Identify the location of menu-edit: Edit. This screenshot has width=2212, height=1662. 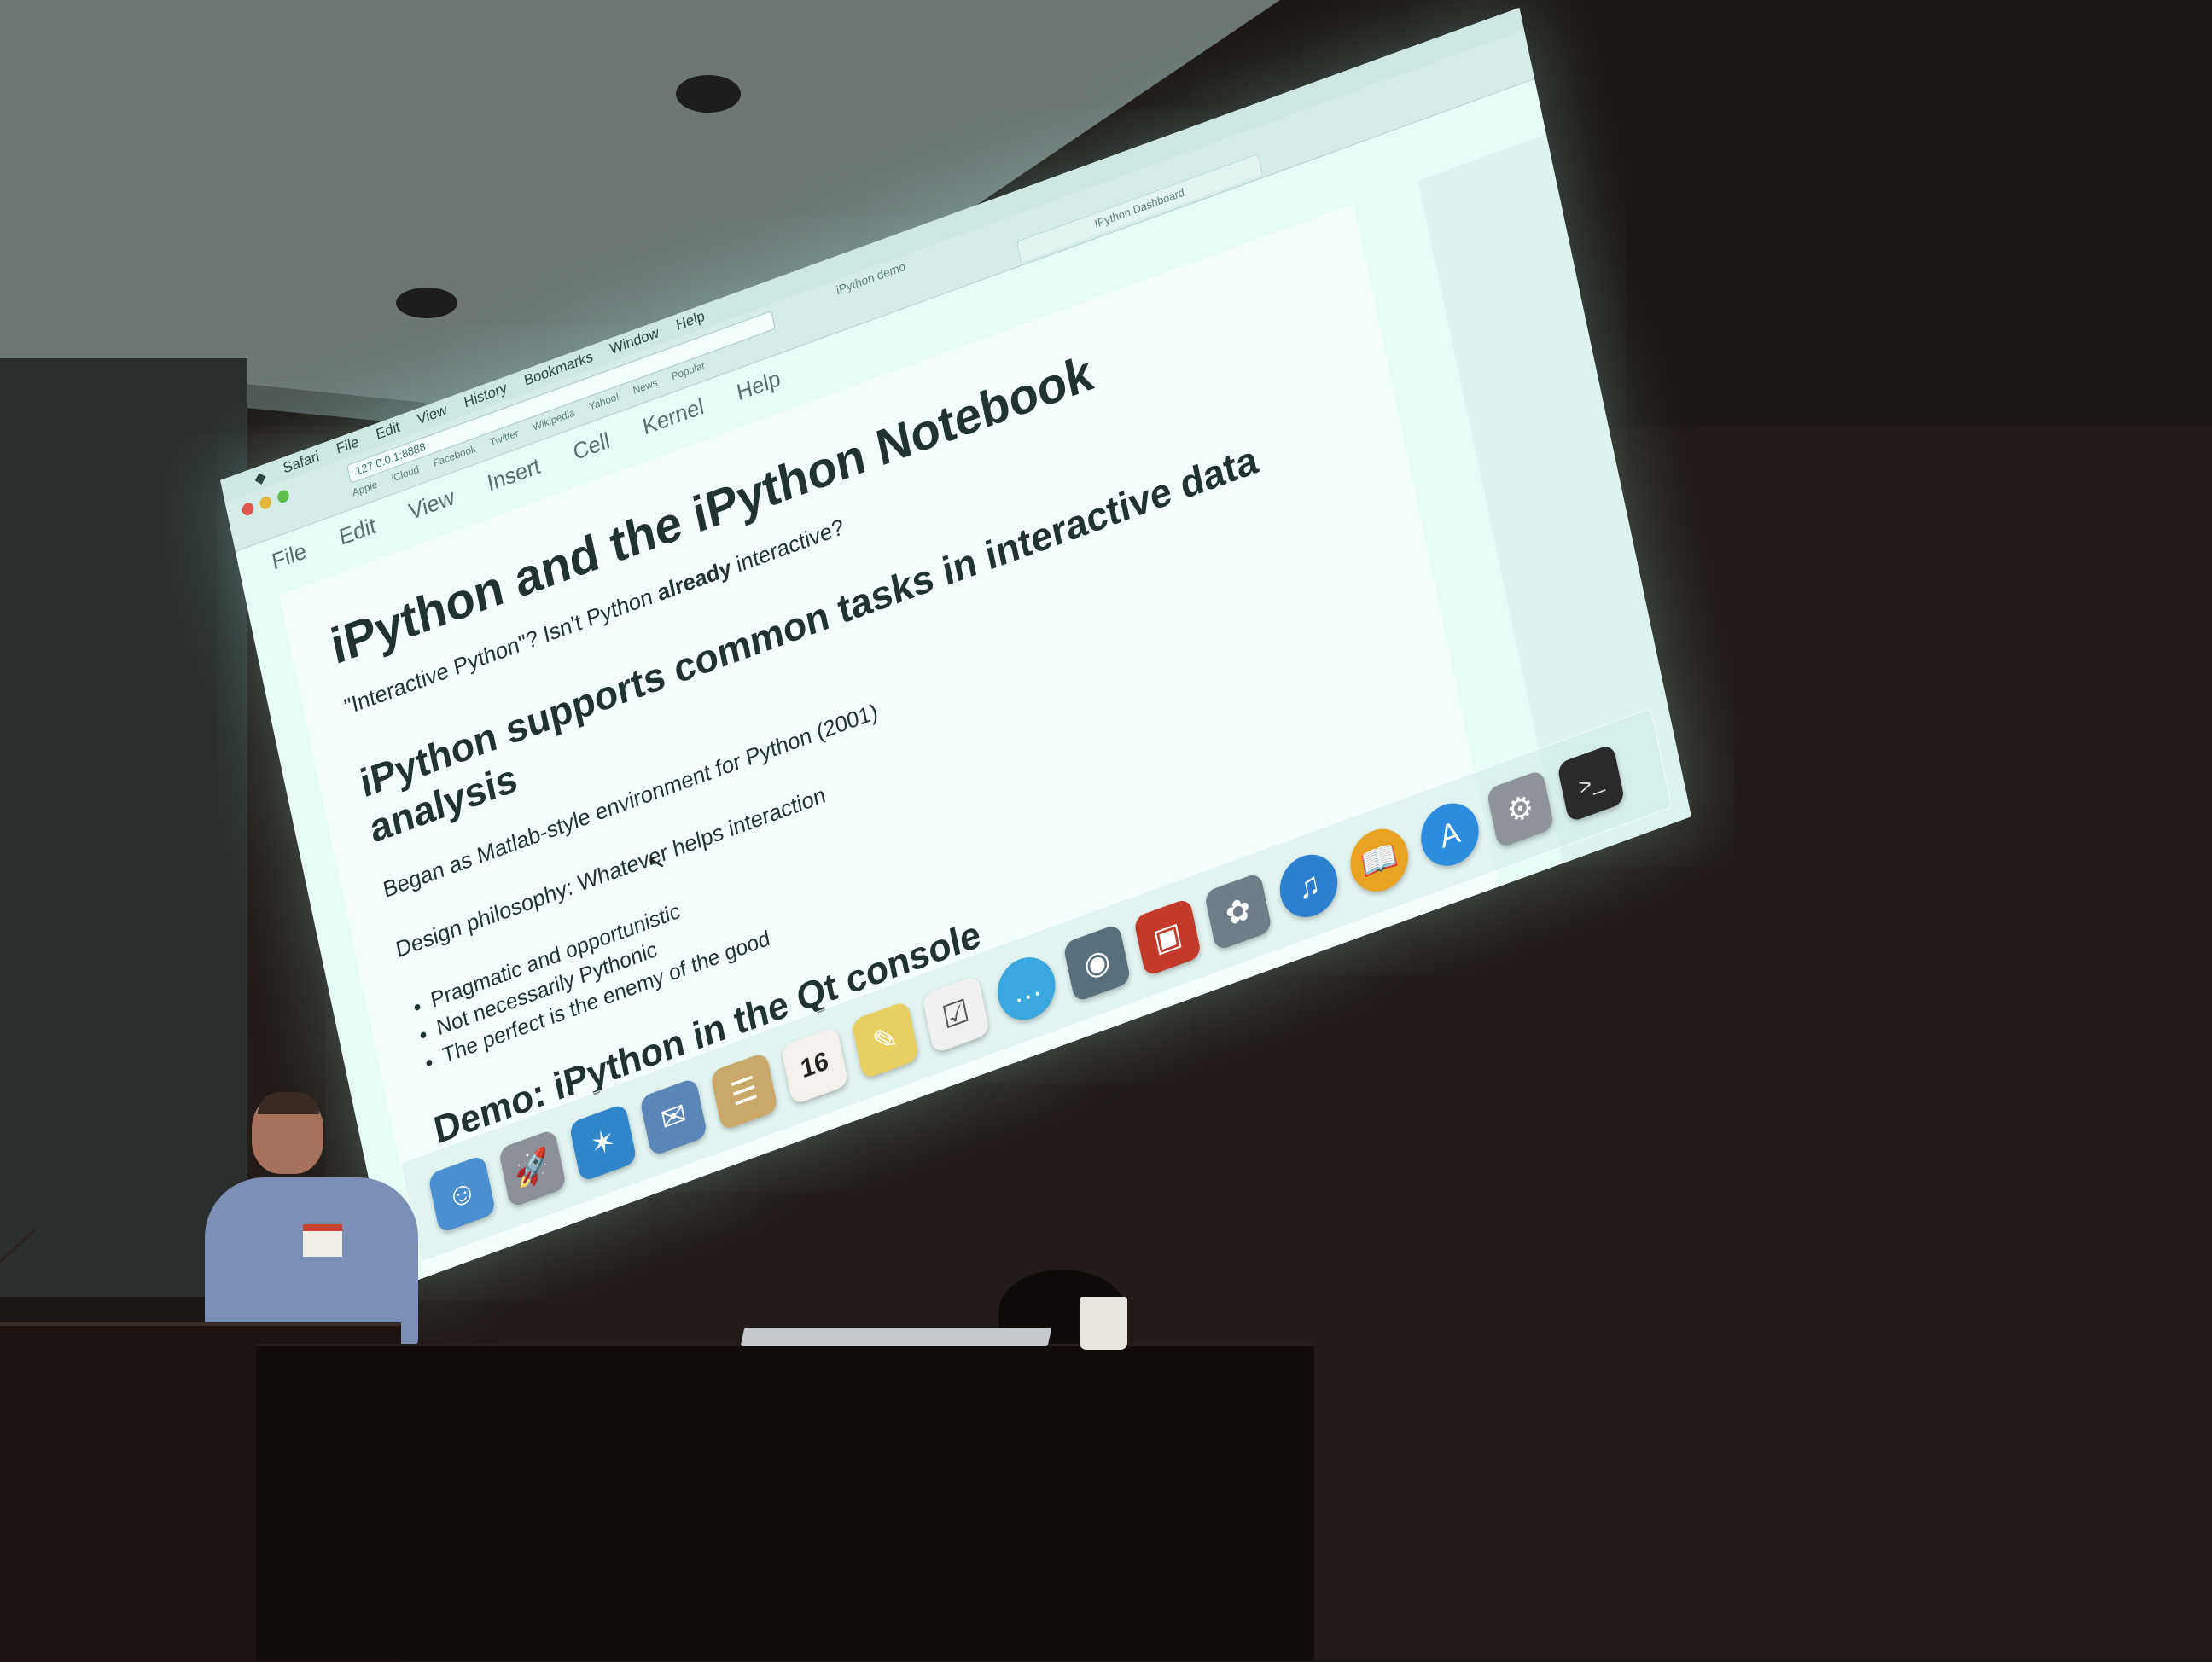
(358, 531).